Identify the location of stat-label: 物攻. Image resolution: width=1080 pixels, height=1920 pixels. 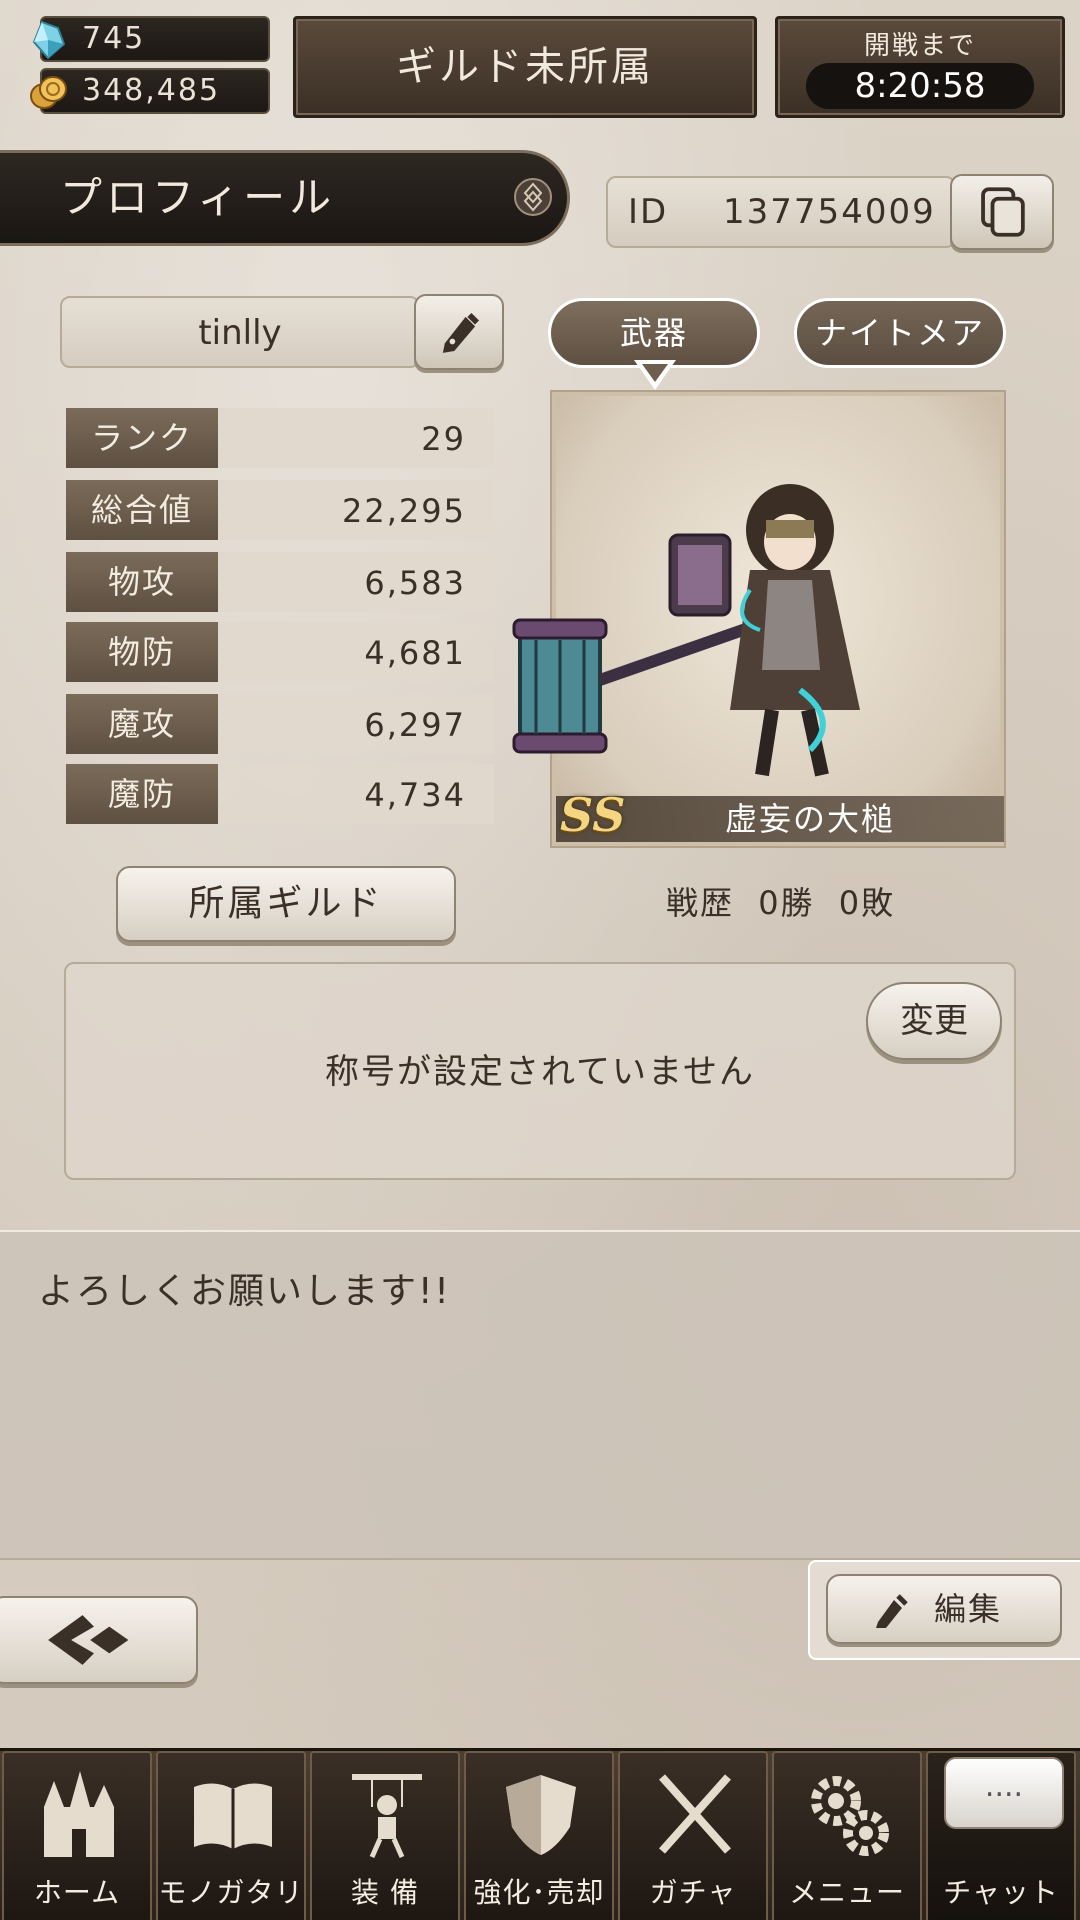
(142, 582).